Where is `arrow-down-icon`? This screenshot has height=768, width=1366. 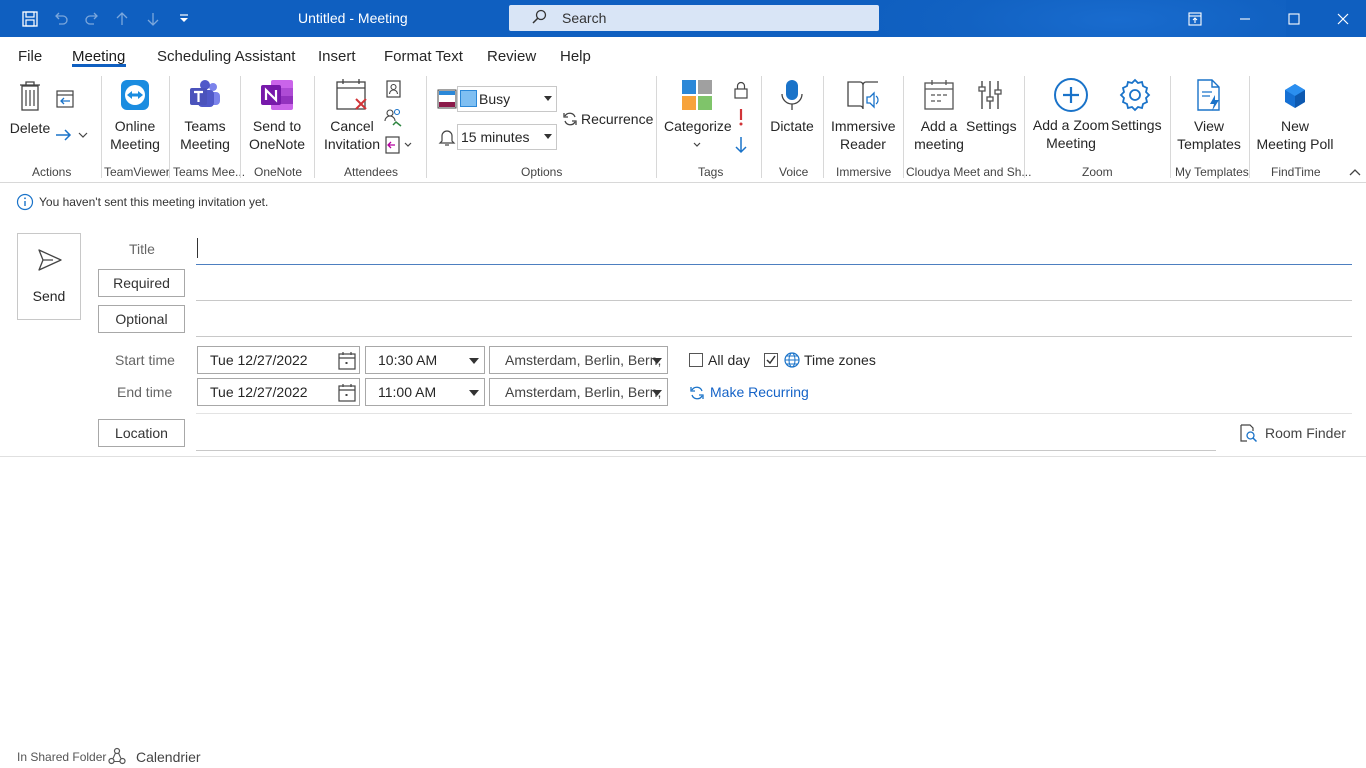 arrow-down-icon is located at coordinates (153, 19).